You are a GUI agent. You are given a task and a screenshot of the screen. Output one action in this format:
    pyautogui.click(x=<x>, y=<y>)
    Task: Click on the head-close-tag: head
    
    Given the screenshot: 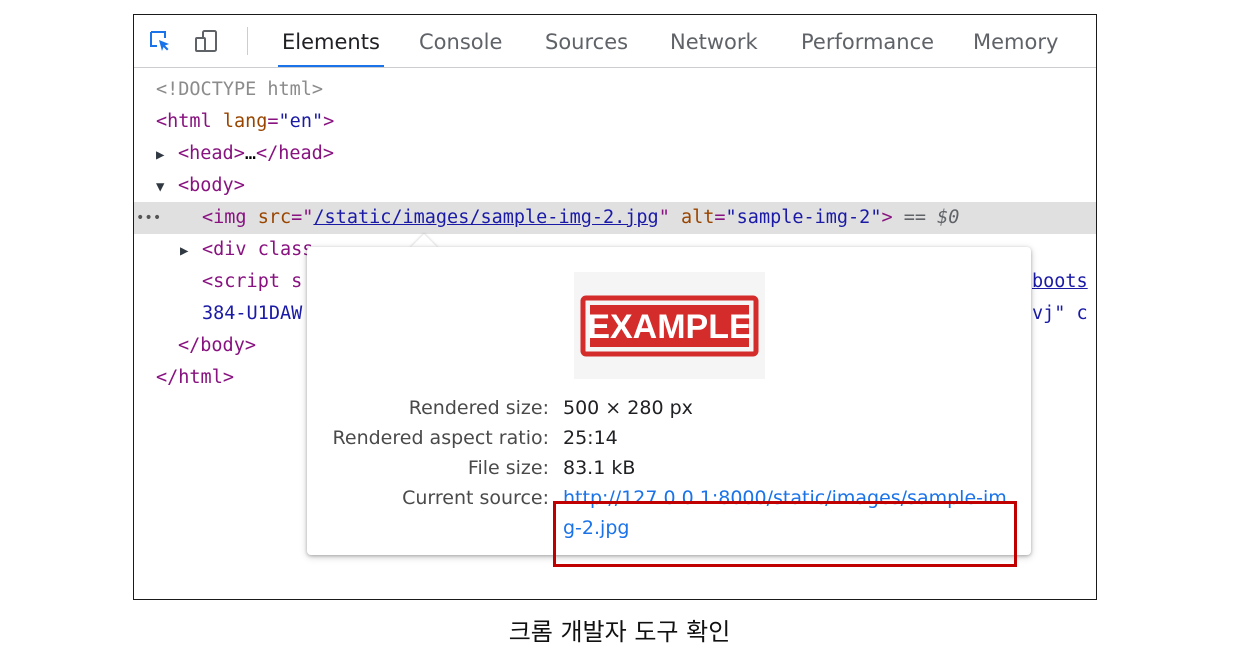 What is the action you would take?
    pyautogui.click(x=300, y=153)
    